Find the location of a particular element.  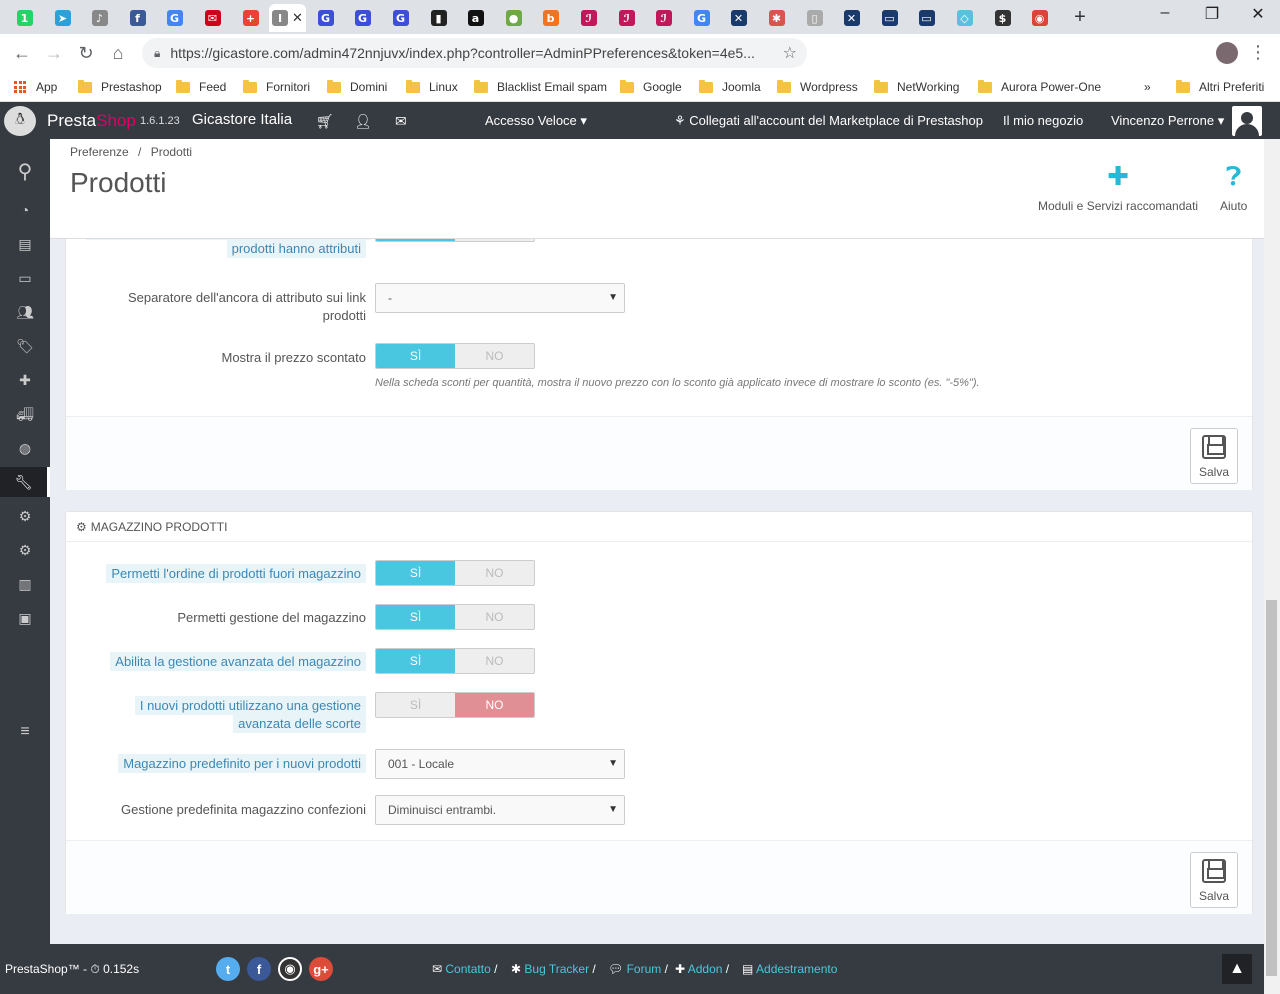

tags-icon: 🏷︎ is located at coordinates (25, 346).